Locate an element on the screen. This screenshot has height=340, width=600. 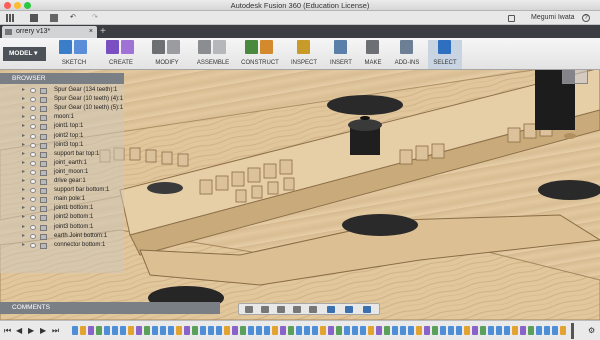
browser-item: ▸ Spur Gear (10 teeth) (4):1 is located at coordinates (62, 99).